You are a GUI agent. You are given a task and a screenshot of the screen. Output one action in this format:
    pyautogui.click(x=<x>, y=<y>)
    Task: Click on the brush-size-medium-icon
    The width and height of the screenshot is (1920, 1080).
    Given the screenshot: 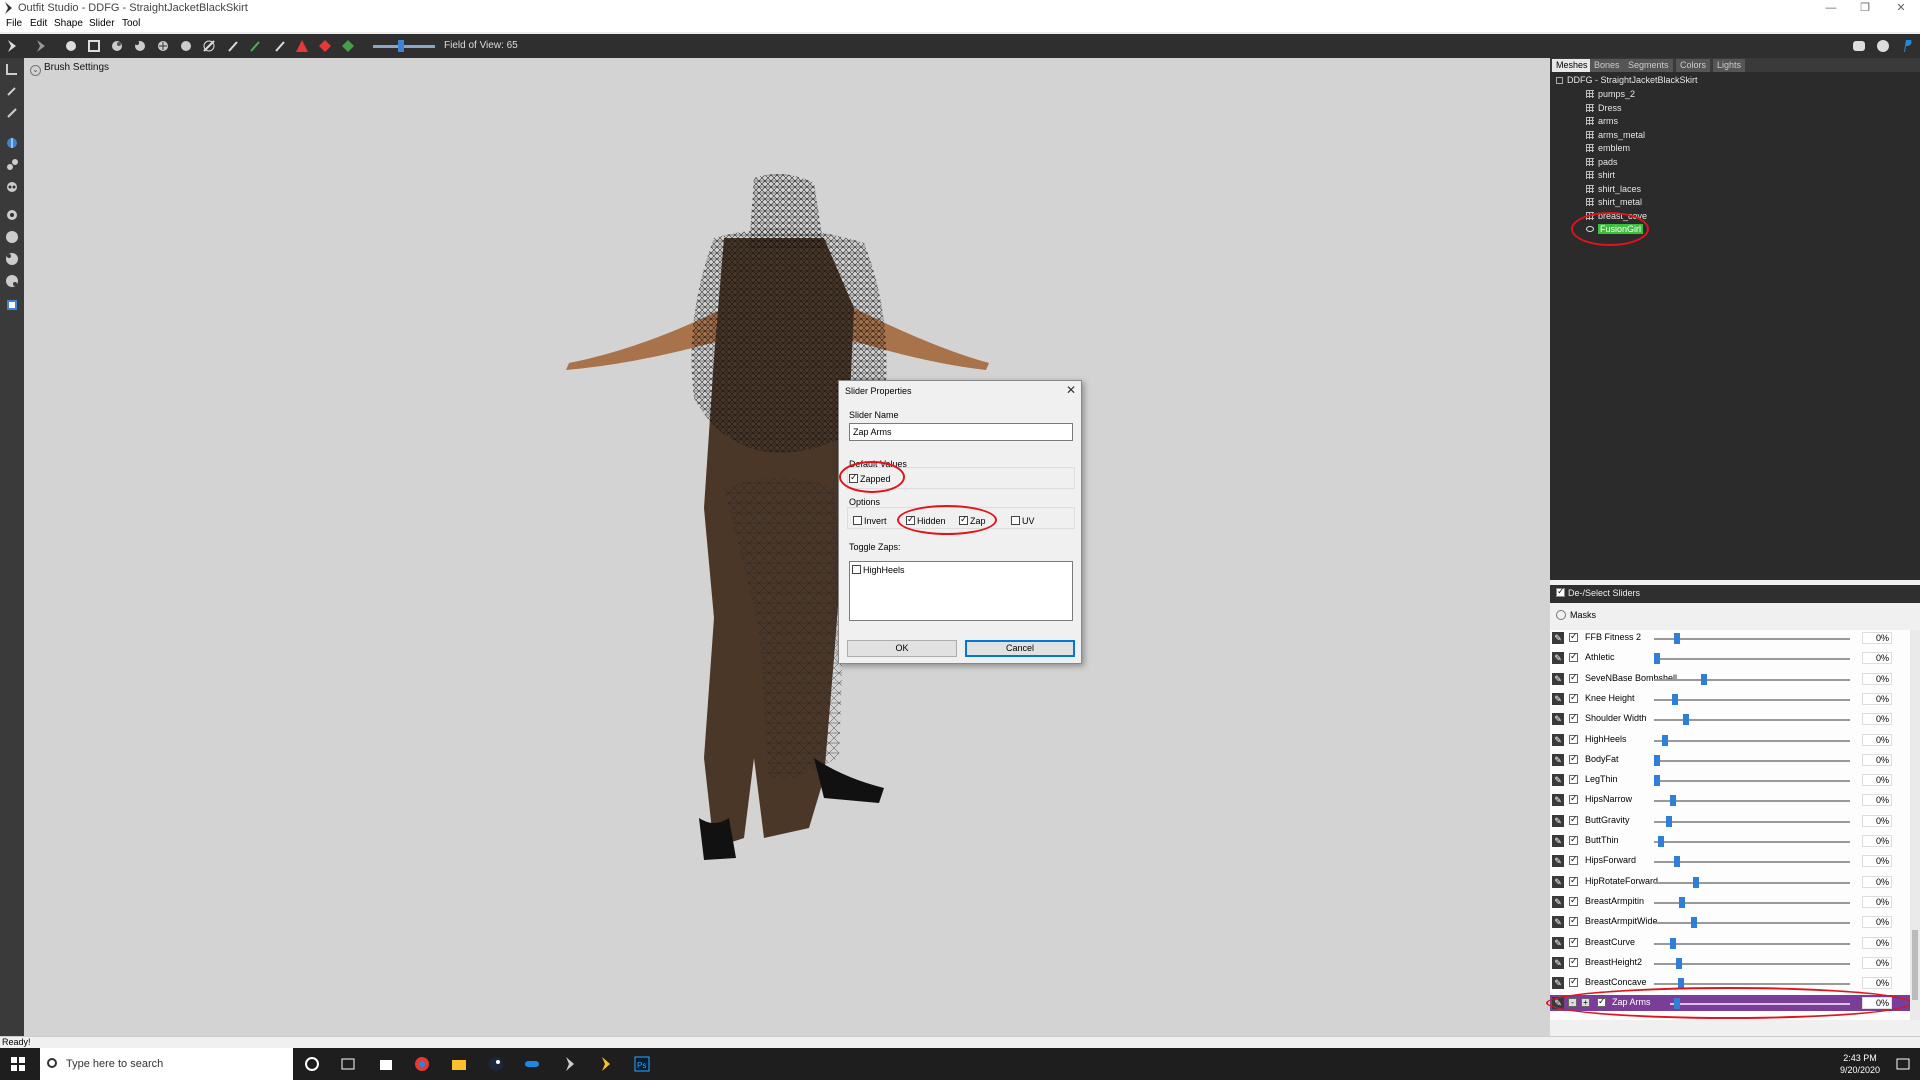 What is the action you would take?
    pyautogui.click(x=12, y=237)
    